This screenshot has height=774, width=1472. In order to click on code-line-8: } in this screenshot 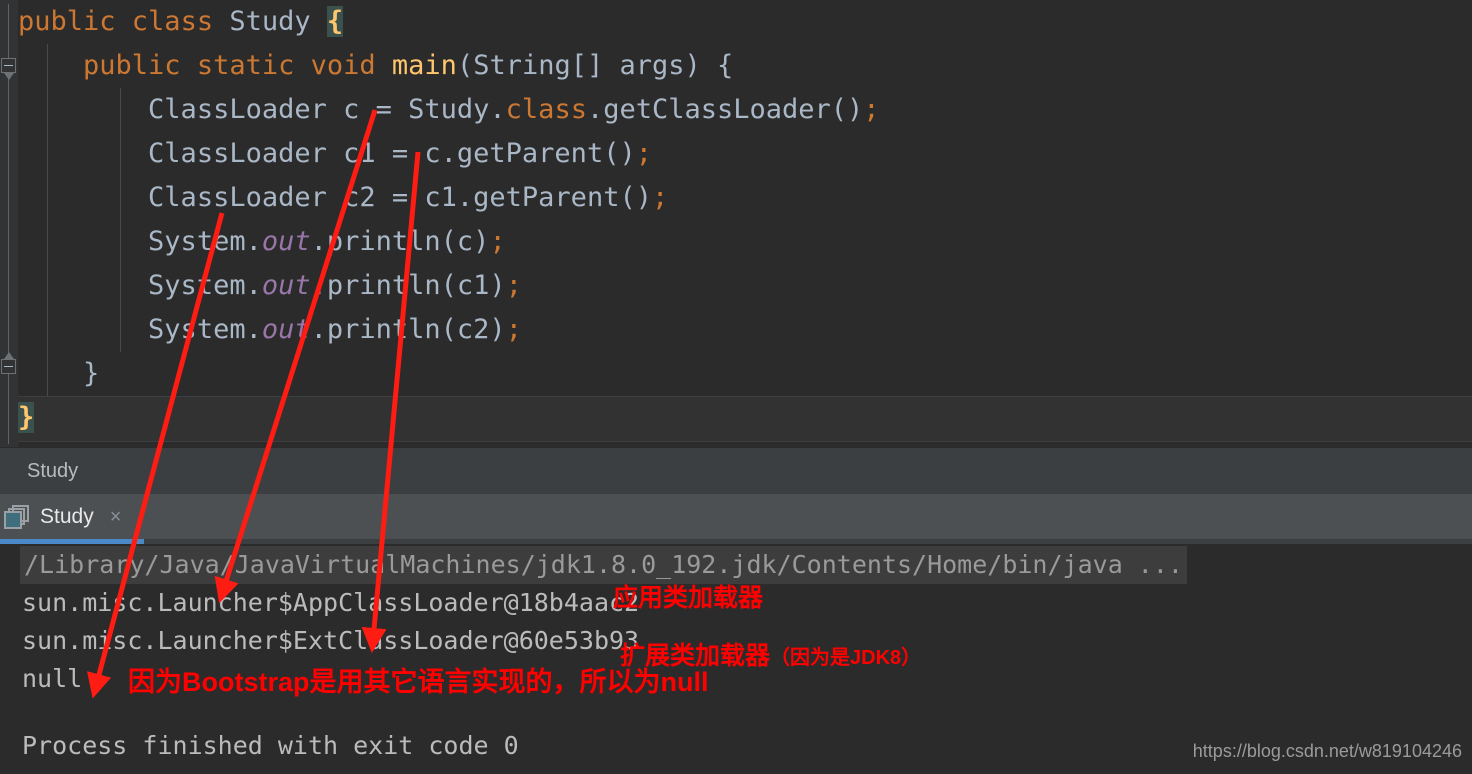, I will do `click(91, 373)`.